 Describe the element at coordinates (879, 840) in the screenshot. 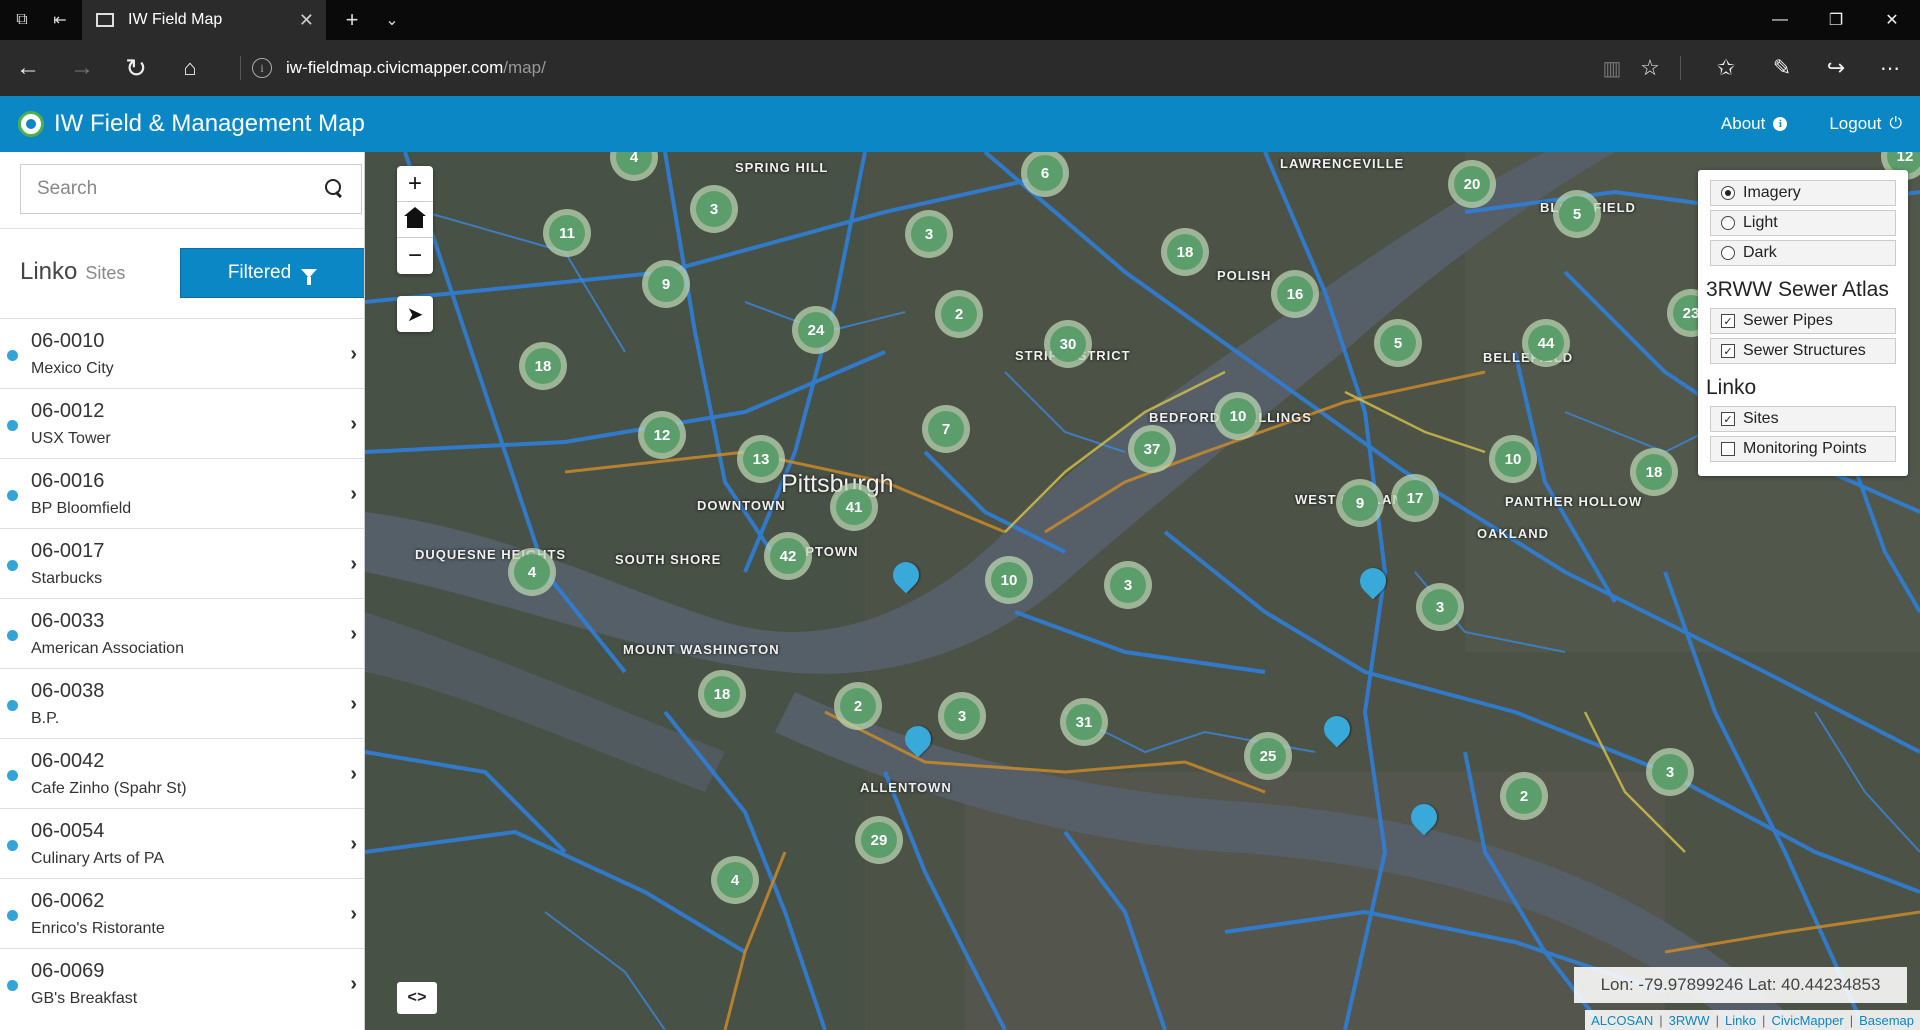

I see `site-cluster: 29` at that location.